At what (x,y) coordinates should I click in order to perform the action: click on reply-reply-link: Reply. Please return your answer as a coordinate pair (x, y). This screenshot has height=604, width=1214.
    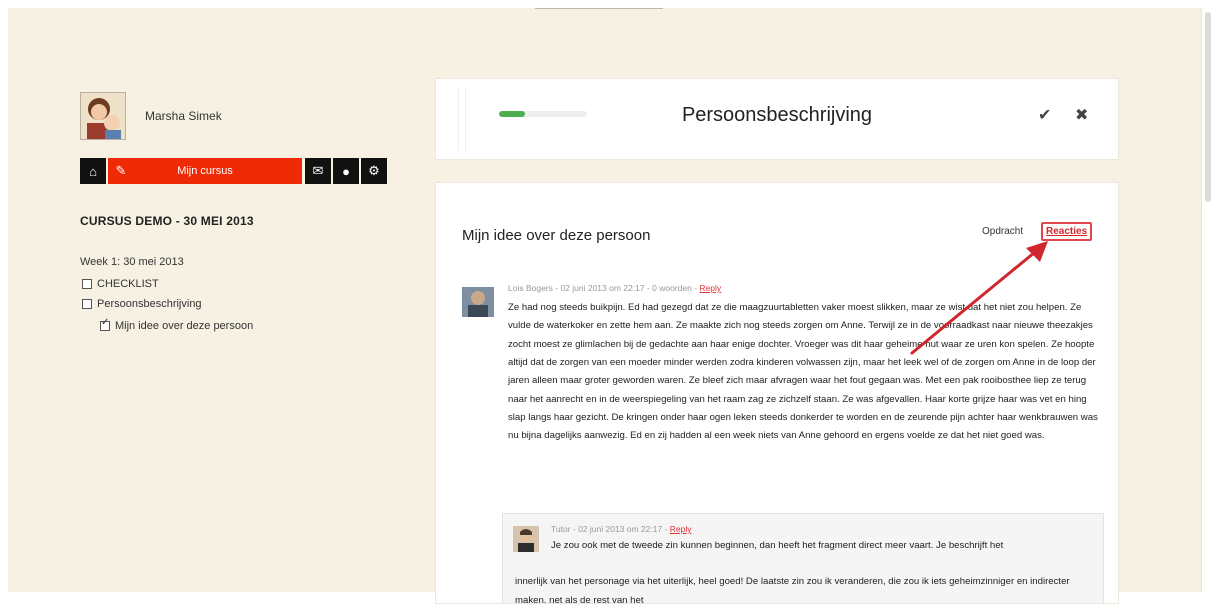
    Looking at the image, I should click on (681, 529).